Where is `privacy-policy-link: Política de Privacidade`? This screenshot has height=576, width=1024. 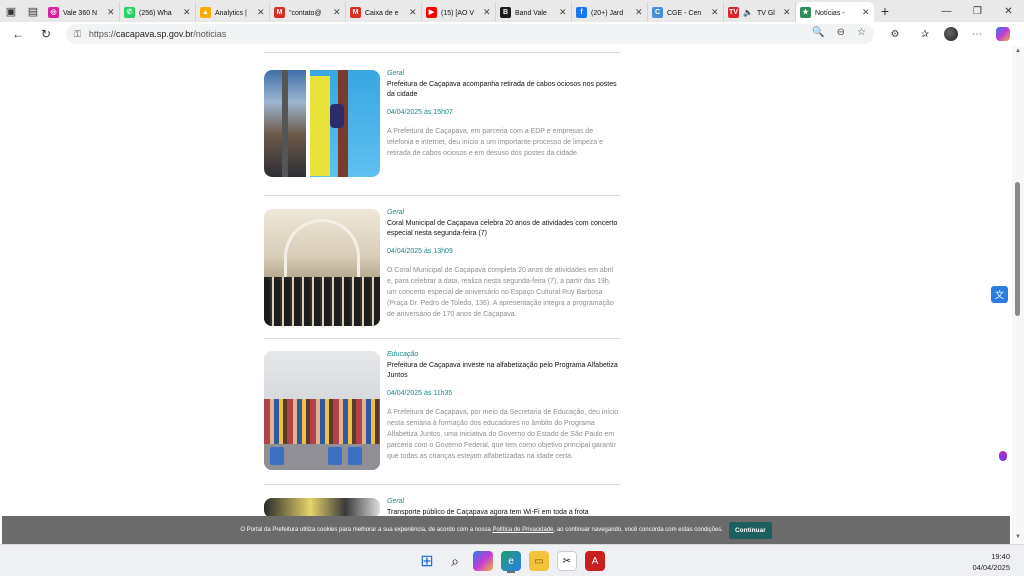
privacy-policy-link: Política de Privacidade is located at coordinates (522, 530).